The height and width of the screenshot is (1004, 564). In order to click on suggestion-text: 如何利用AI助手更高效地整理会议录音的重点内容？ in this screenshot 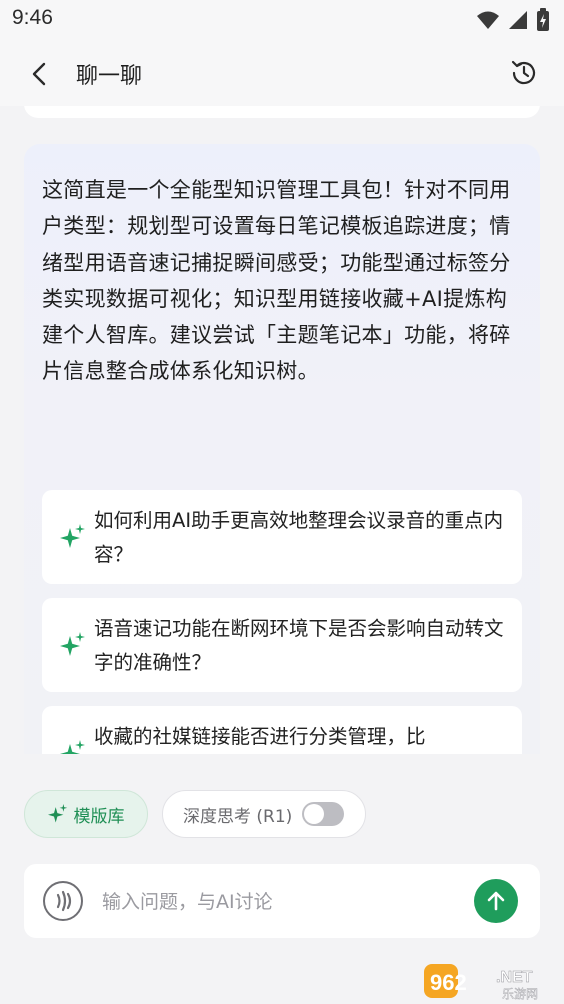, I will do `click(299, 537)`.